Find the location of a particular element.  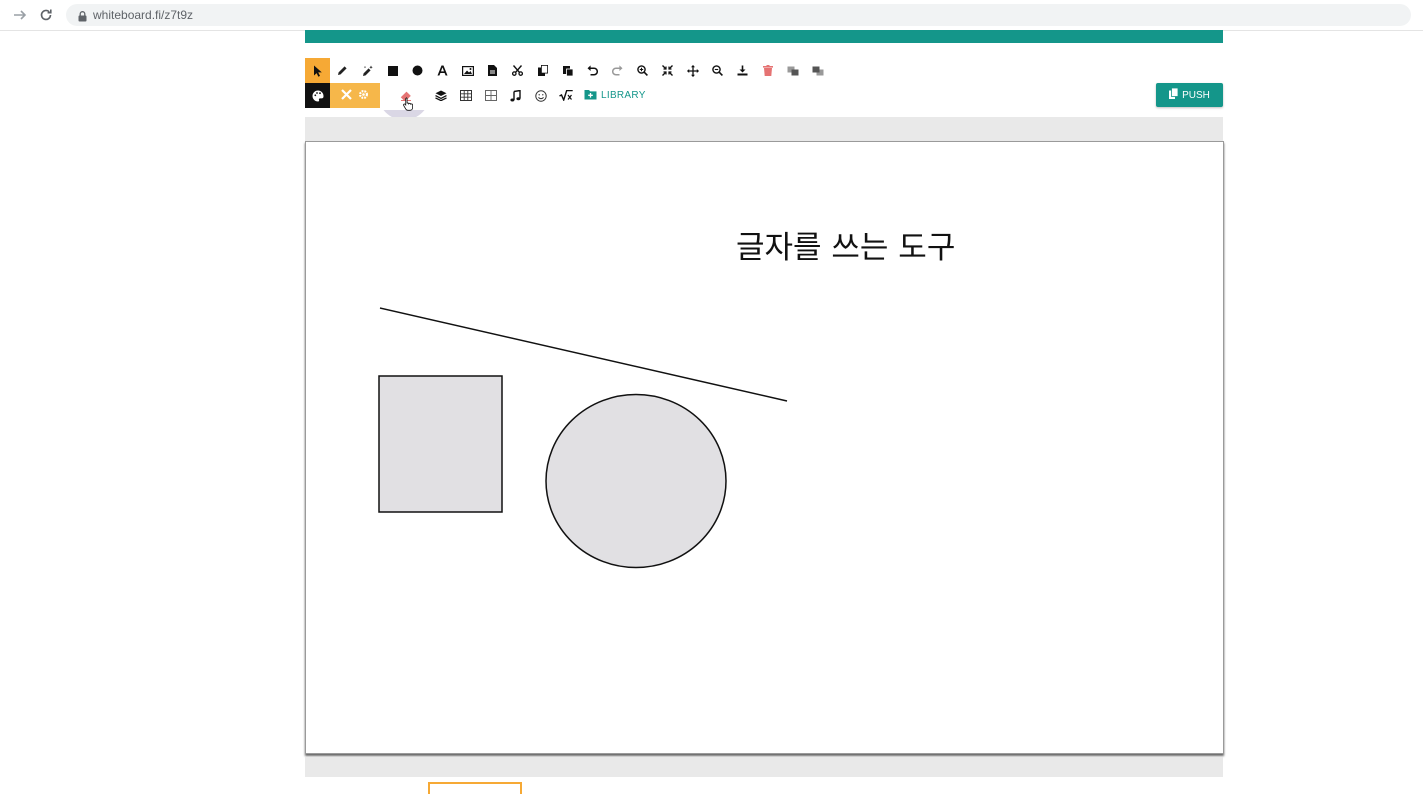

palette-icon is located at coordinates (317, 95).